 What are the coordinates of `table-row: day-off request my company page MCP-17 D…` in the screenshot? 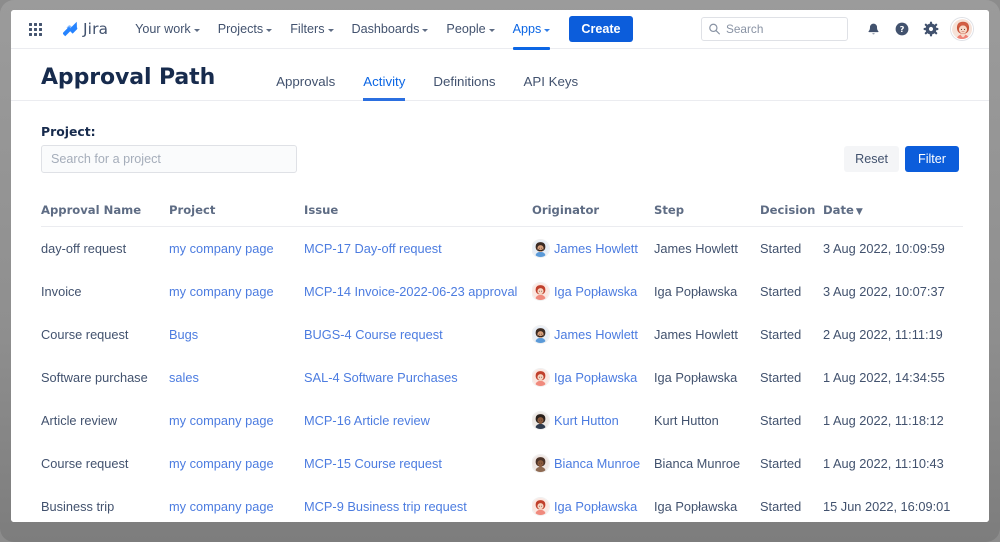 It's located at (502, 249).